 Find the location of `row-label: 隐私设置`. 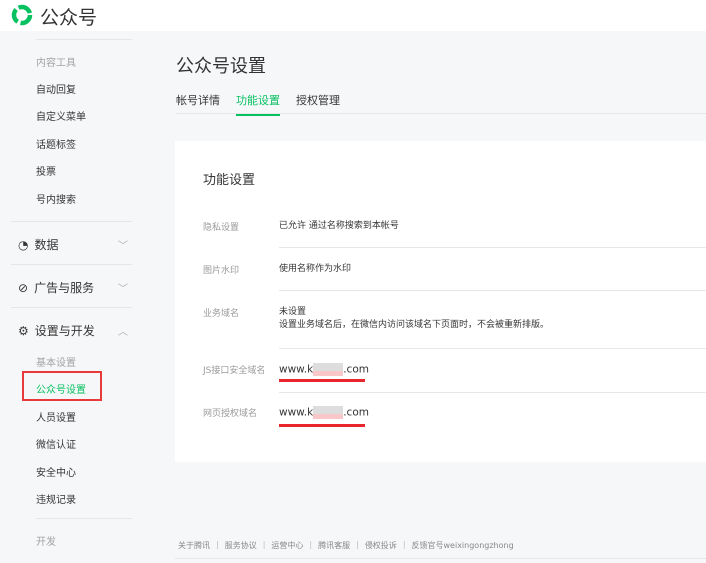

row-label: 隐私设置 is located at coordinates (221, 228).